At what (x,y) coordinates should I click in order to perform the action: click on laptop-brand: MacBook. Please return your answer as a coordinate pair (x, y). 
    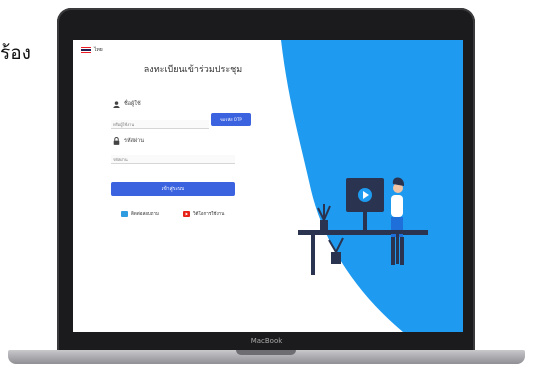
    Looking at the image, I should click on (266, 341).